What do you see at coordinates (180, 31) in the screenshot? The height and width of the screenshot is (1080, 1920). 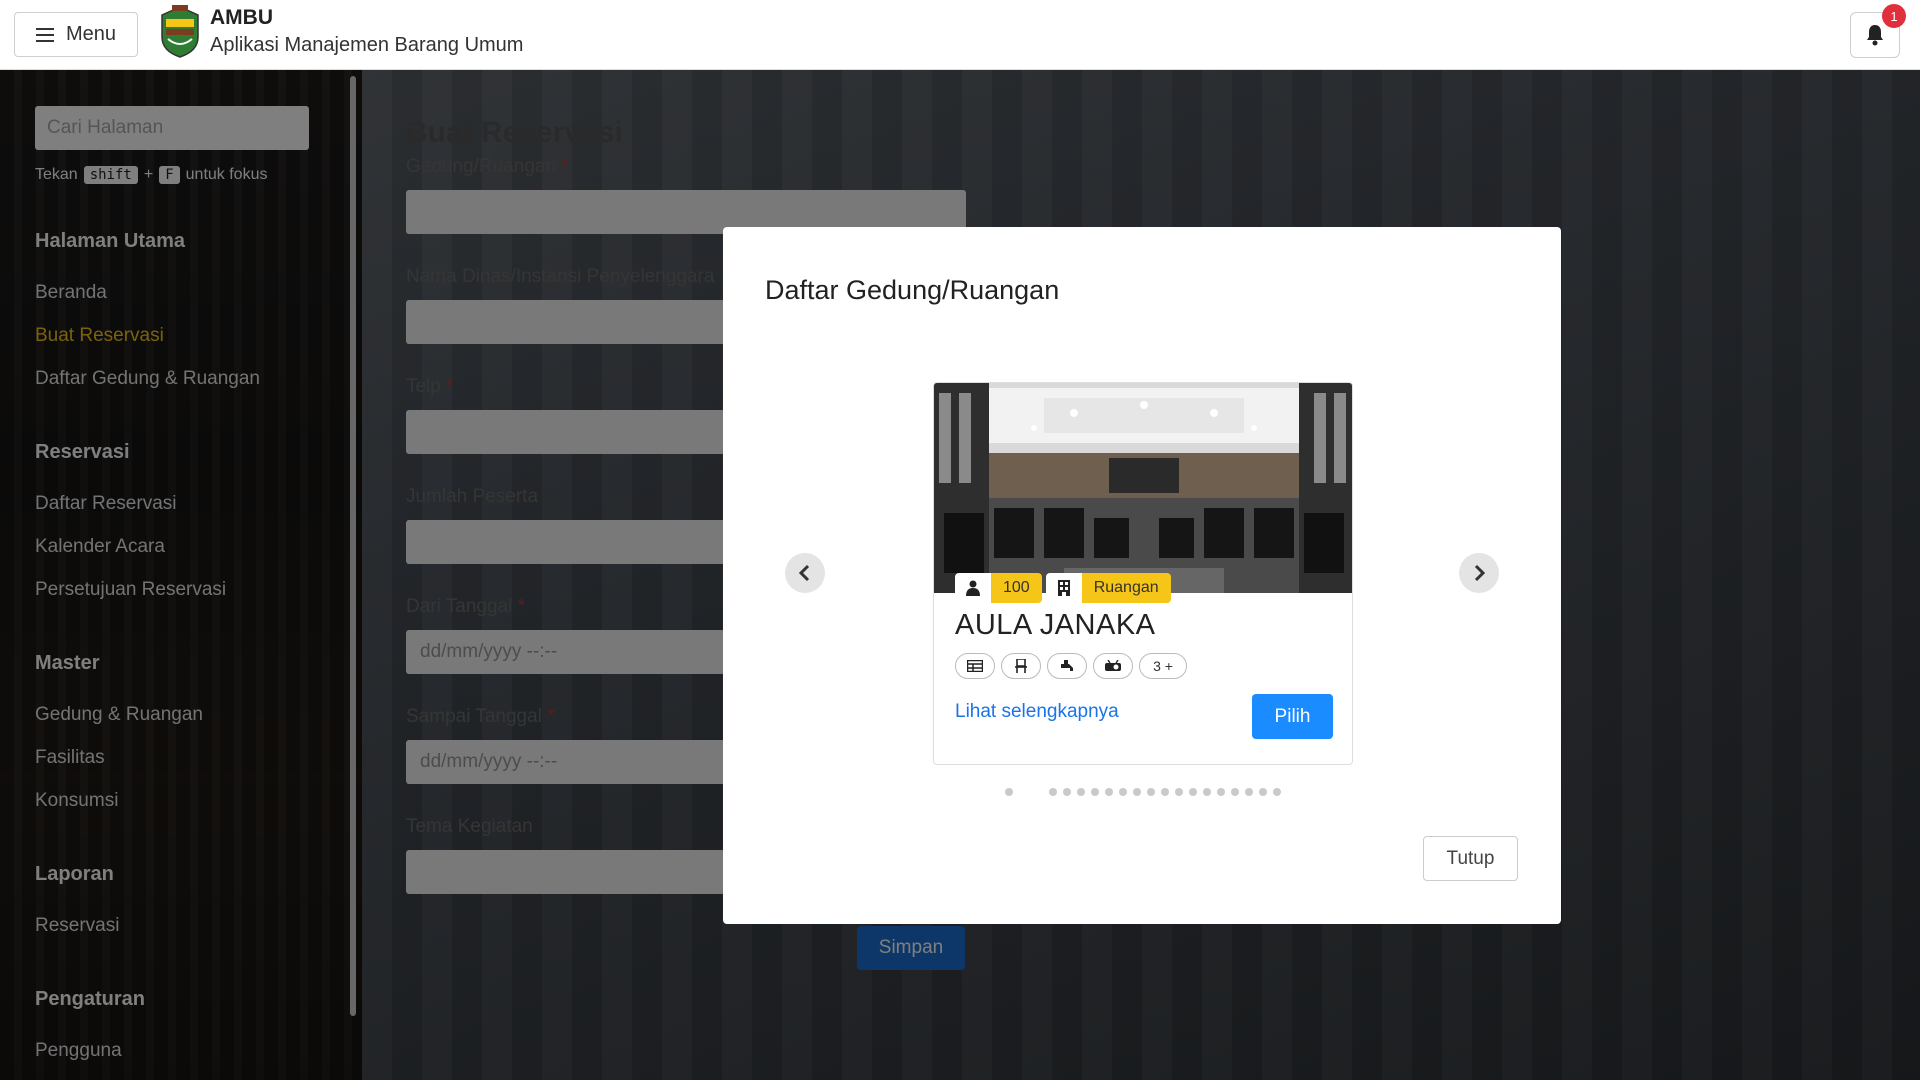 I see `app-logo` at bounding box center [180, 31].